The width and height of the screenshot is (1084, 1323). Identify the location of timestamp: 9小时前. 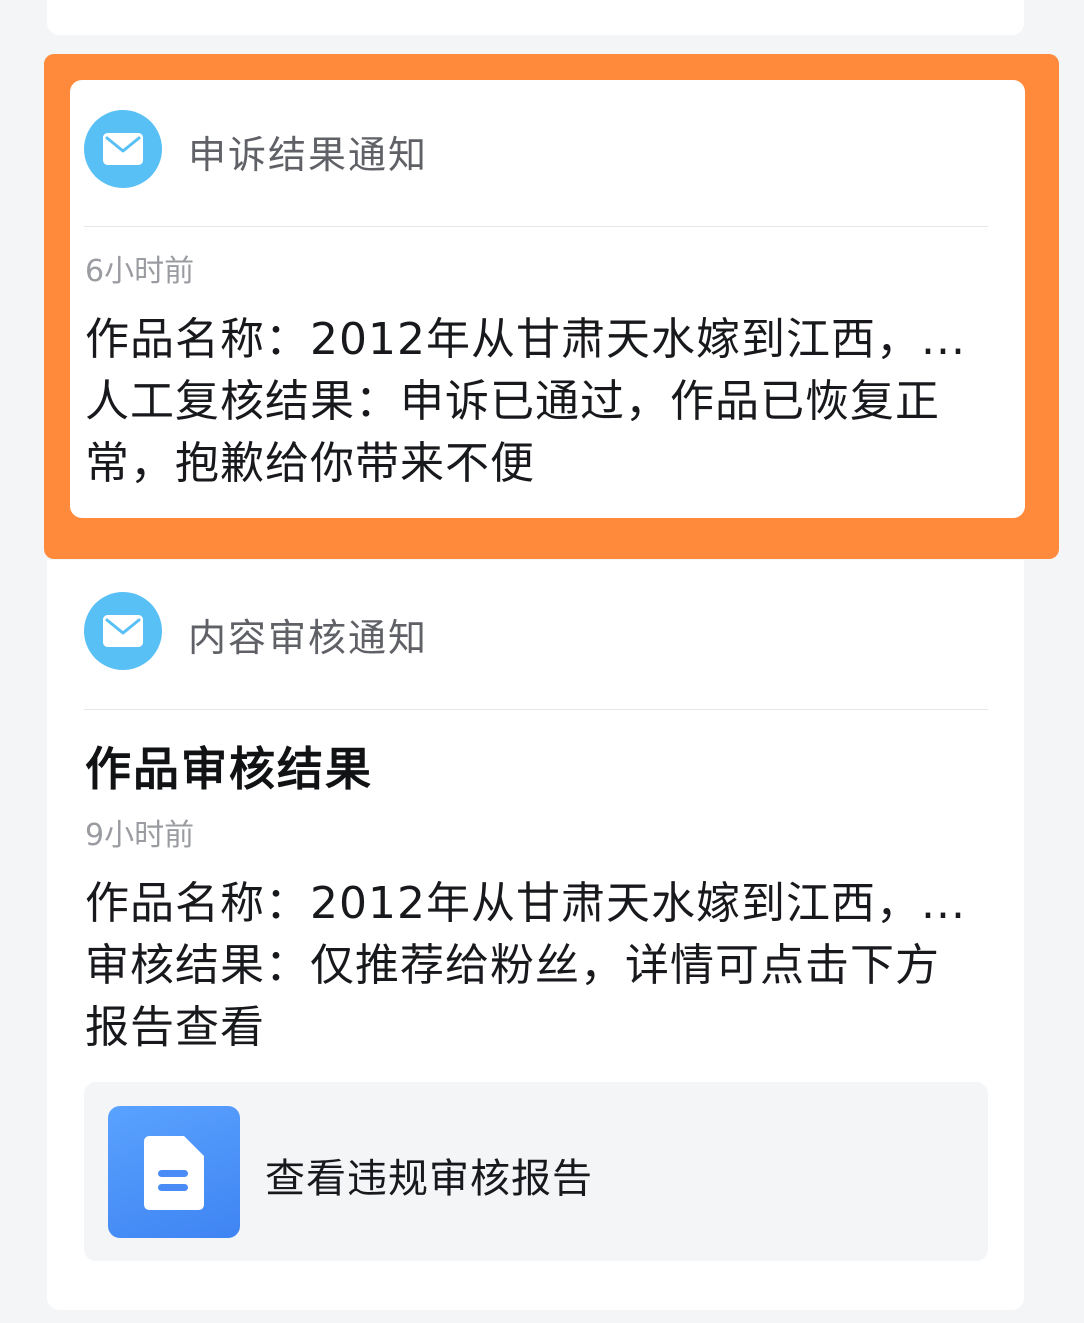
(140, 835).